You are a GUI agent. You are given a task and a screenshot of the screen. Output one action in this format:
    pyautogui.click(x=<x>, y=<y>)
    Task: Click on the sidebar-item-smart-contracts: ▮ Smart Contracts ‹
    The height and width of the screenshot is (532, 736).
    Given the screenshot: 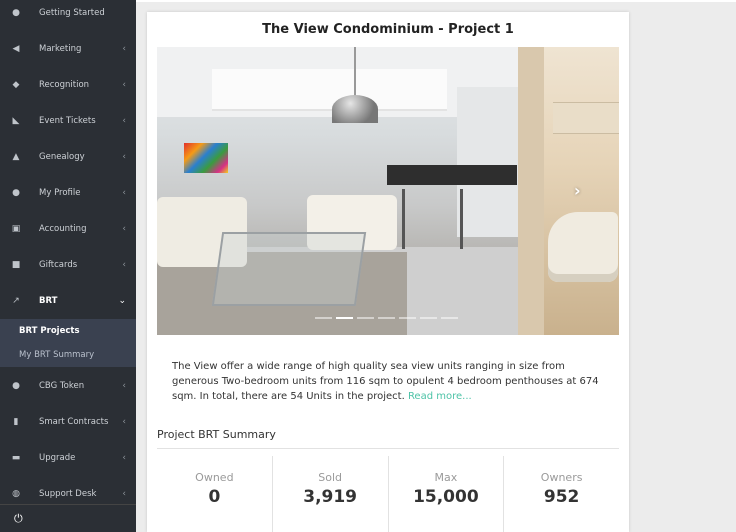 What is the action you would take?
    pyautogui.click(x=68, y=422)
    